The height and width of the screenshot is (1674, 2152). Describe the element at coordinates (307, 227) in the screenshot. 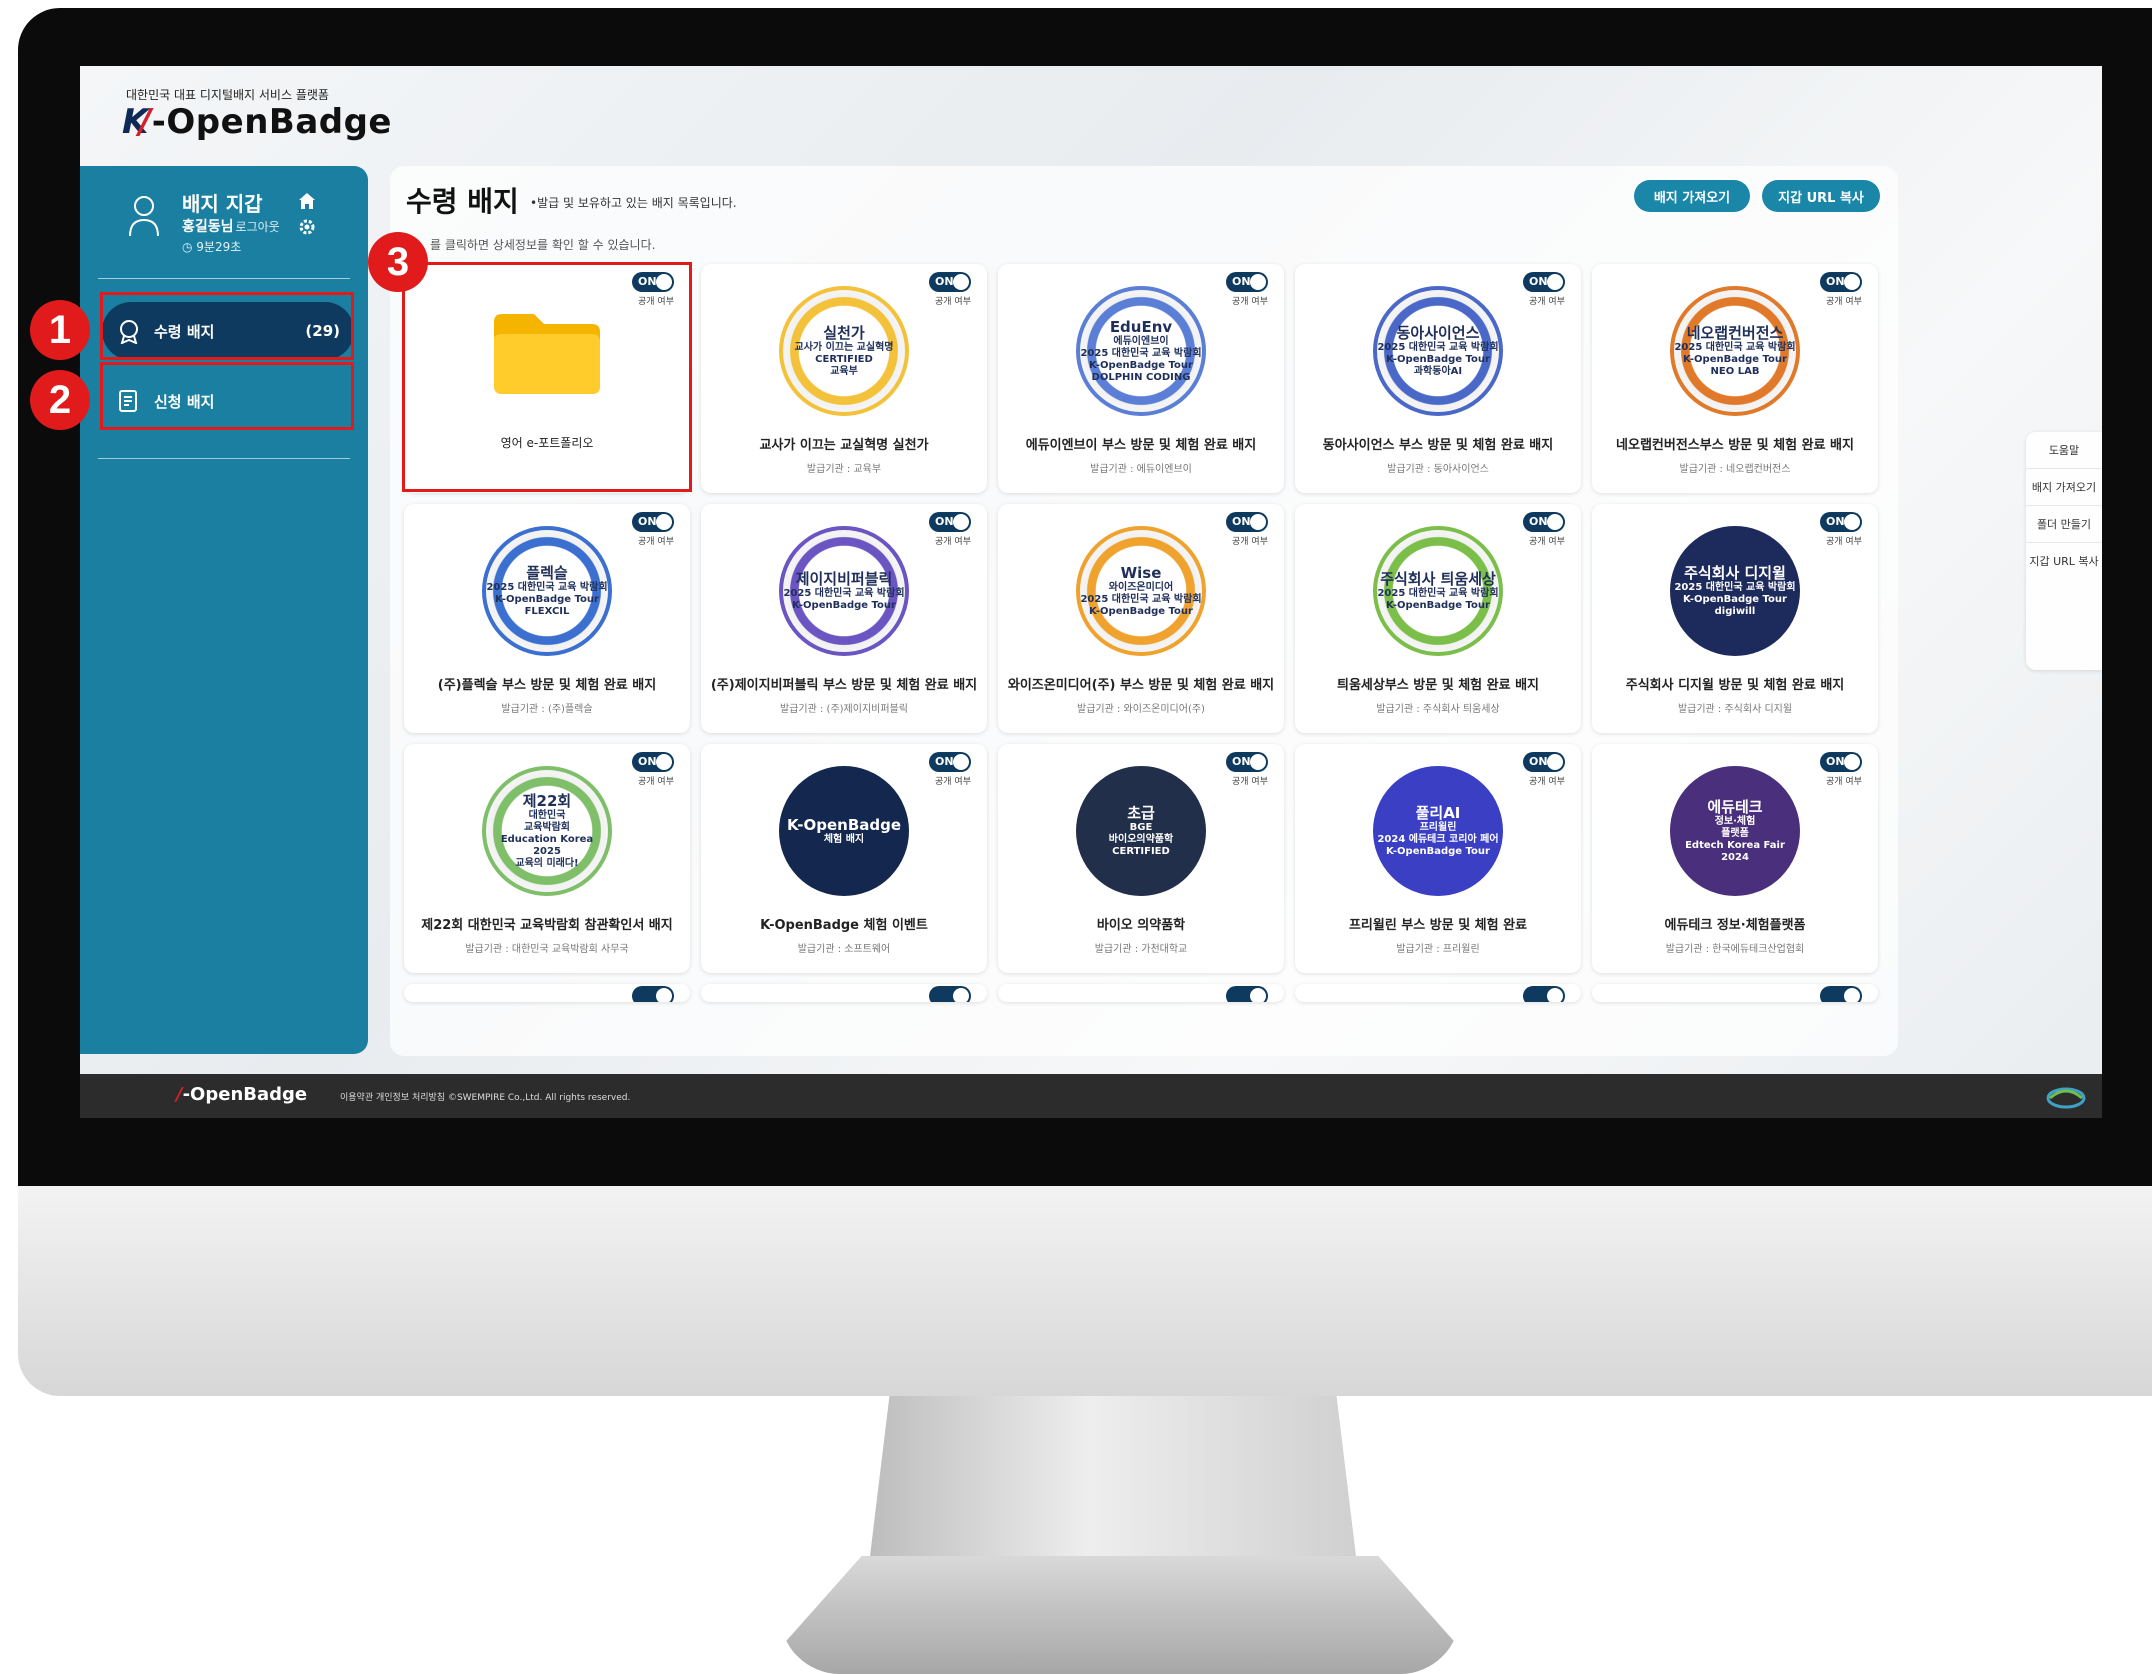

I see `gear-icon` at that location.